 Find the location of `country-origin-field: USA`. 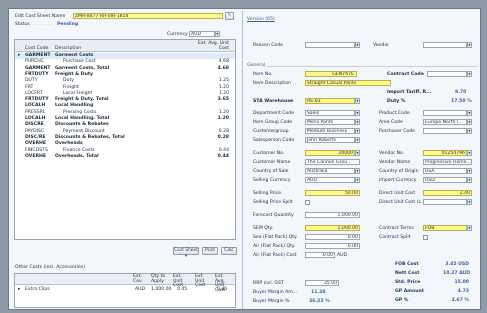

country-origin-field: USA is located at coordinates (445, 171).